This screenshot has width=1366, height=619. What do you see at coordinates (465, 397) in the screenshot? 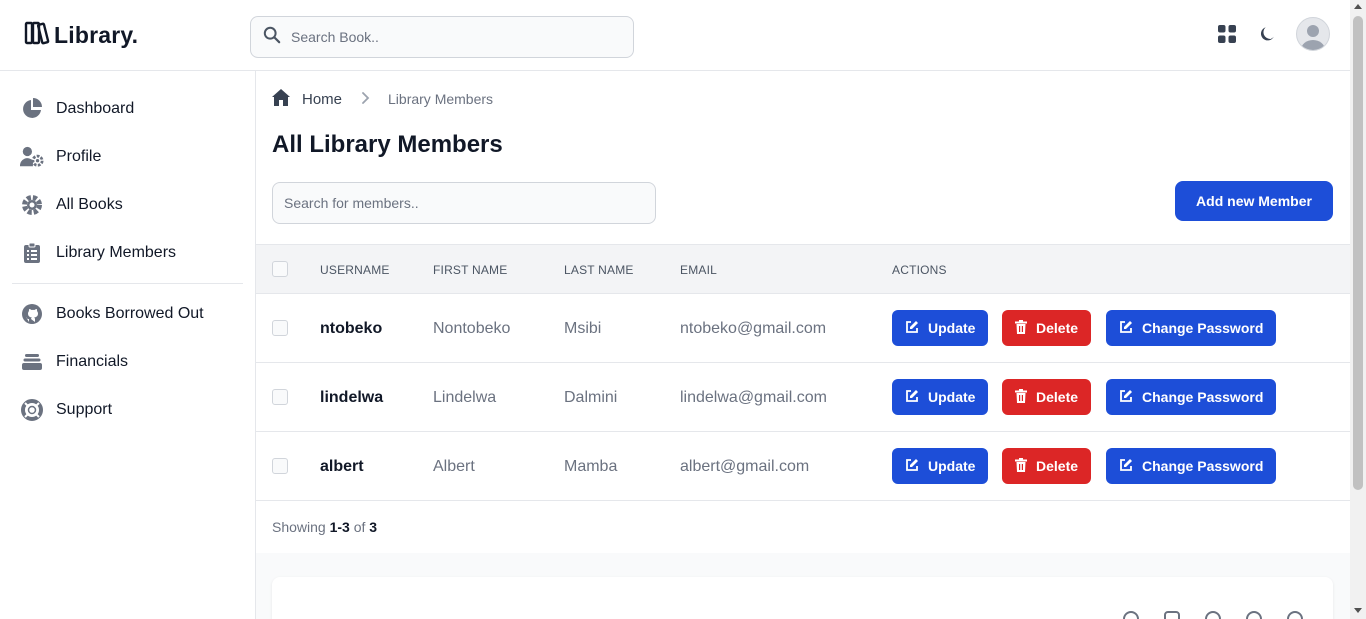
I see `cell-first-name: Lindelwa` at bounding box center [465, 397].